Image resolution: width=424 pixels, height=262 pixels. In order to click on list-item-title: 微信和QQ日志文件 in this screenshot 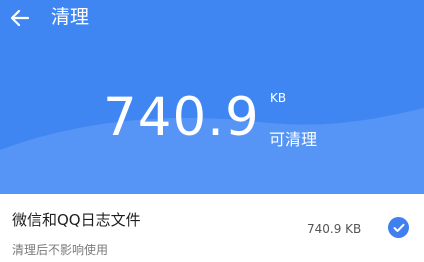, I will do `click(76, 220)`.